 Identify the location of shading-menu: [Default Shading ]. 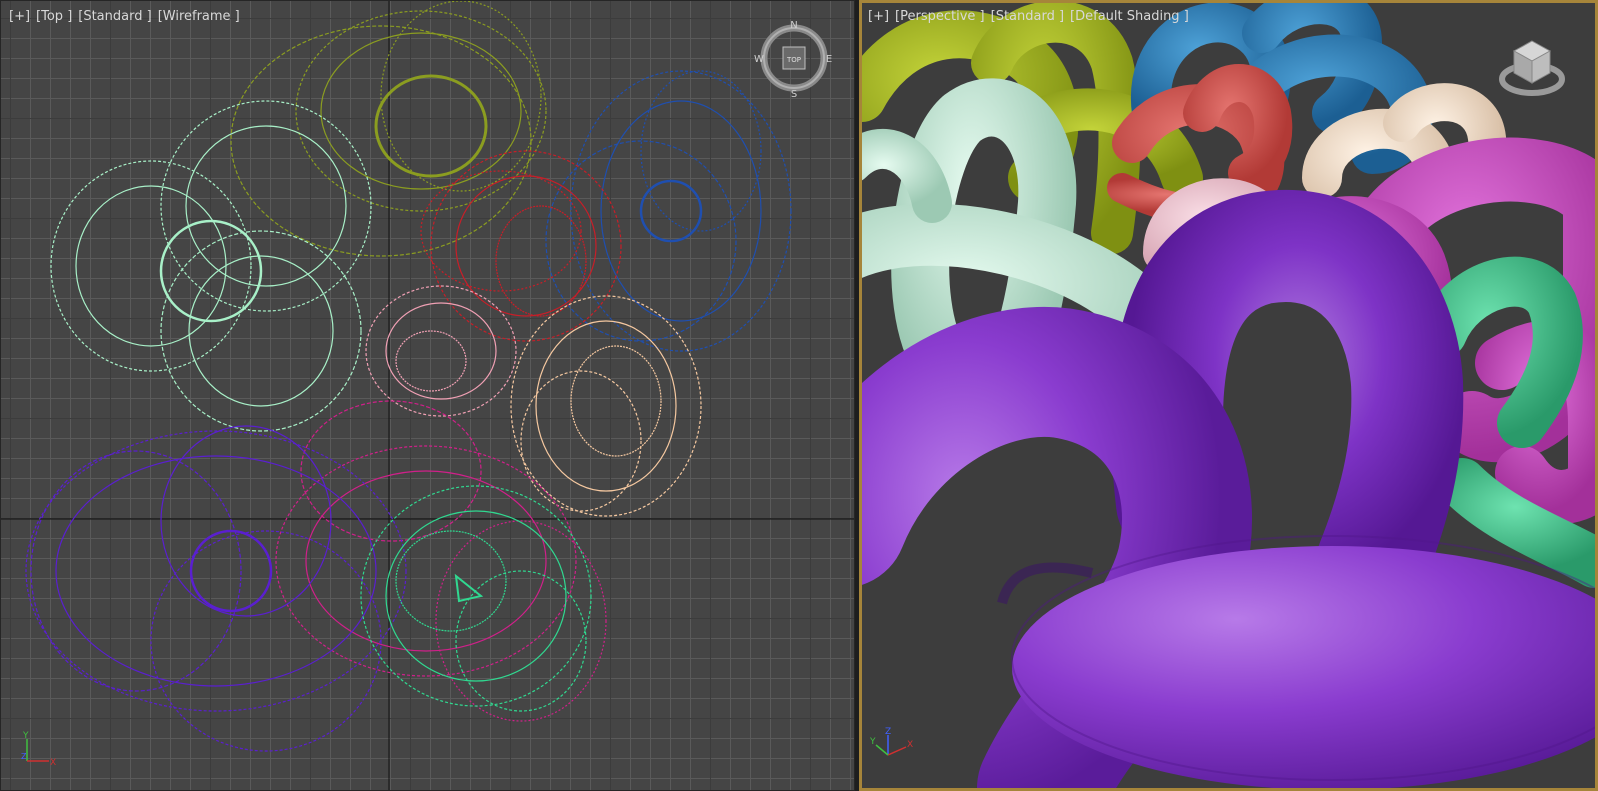
(1129, 16).